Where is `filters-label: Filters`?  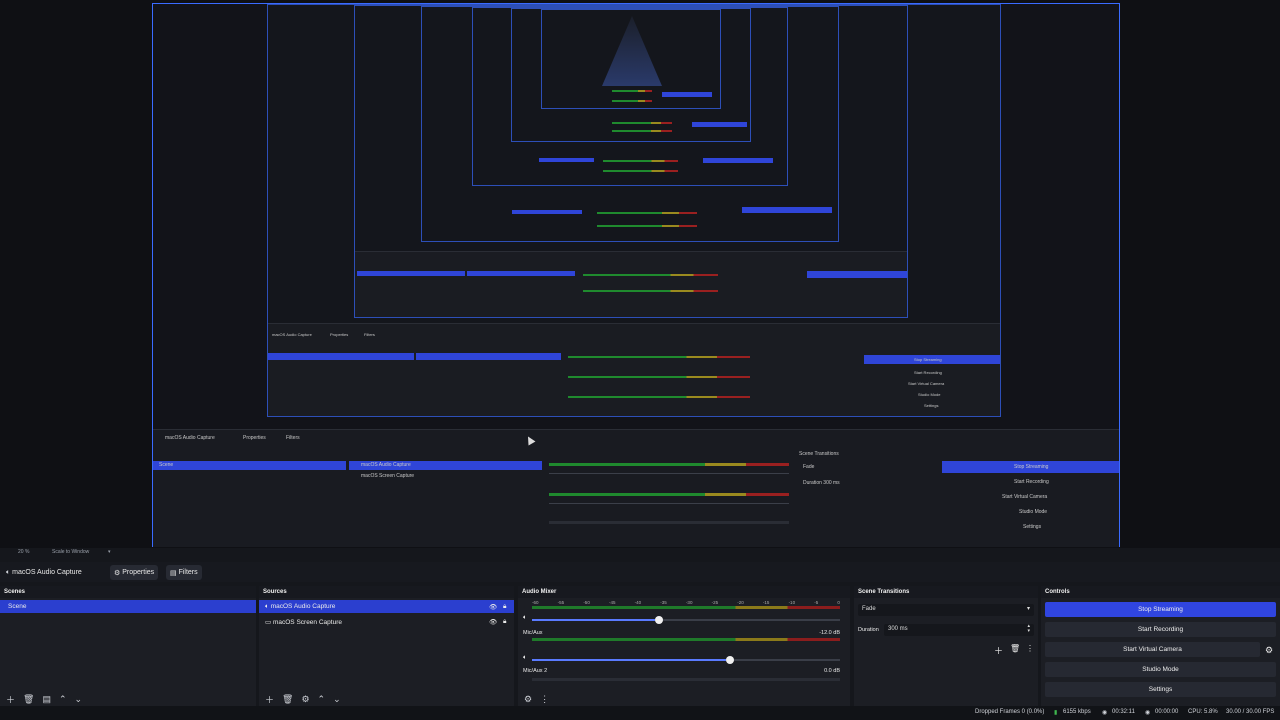
filters-label: Filters is located at coordinates (188, 572).